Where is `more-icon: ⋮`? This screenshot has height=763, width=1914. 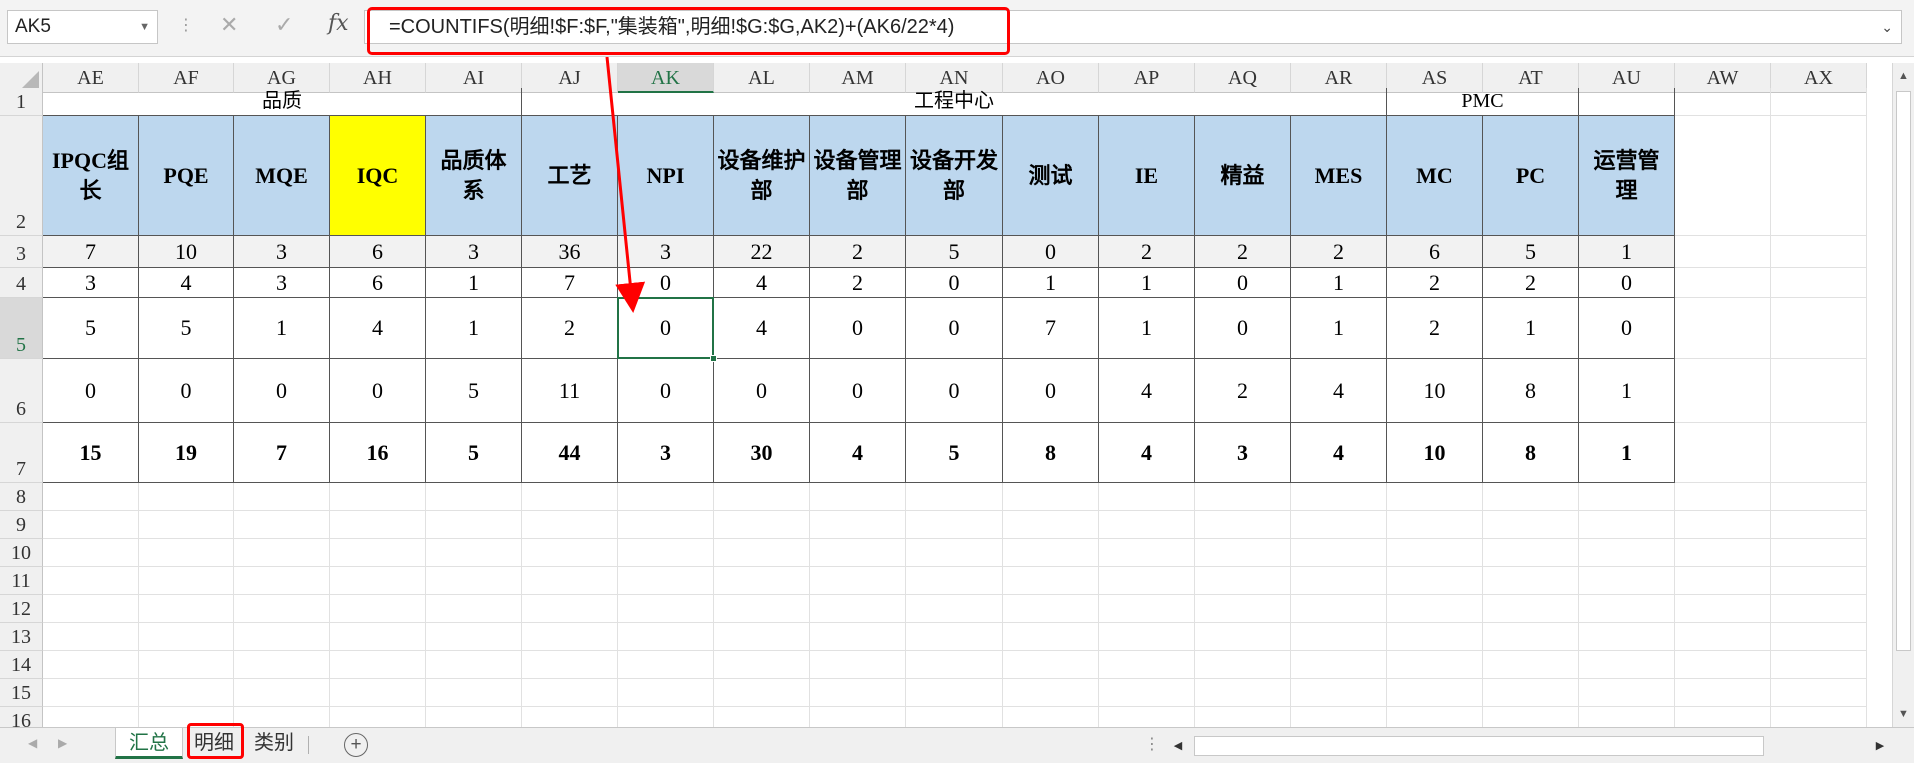
more-icon: ⋮ is located at coordinates (1152, 744).